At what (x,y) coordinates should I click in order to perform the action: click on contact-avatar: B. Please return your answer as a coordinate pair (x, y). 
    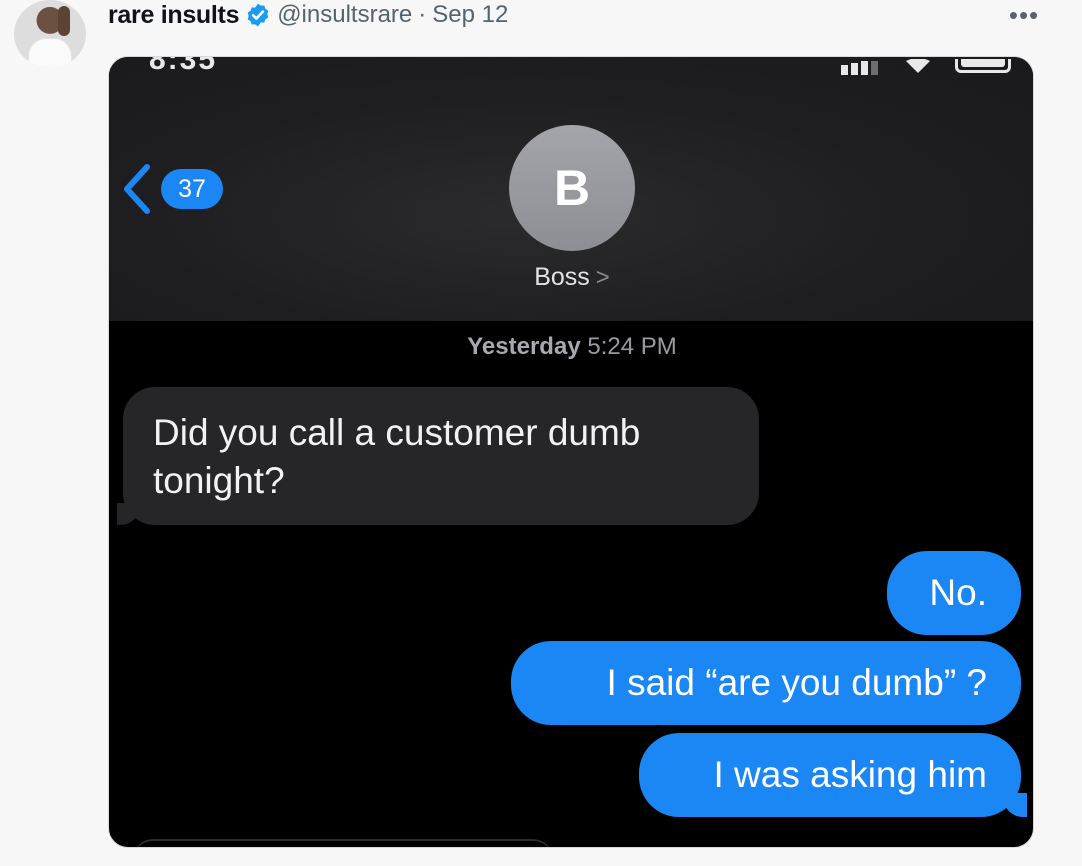
    Looking at the image, I should click on (572, 188).